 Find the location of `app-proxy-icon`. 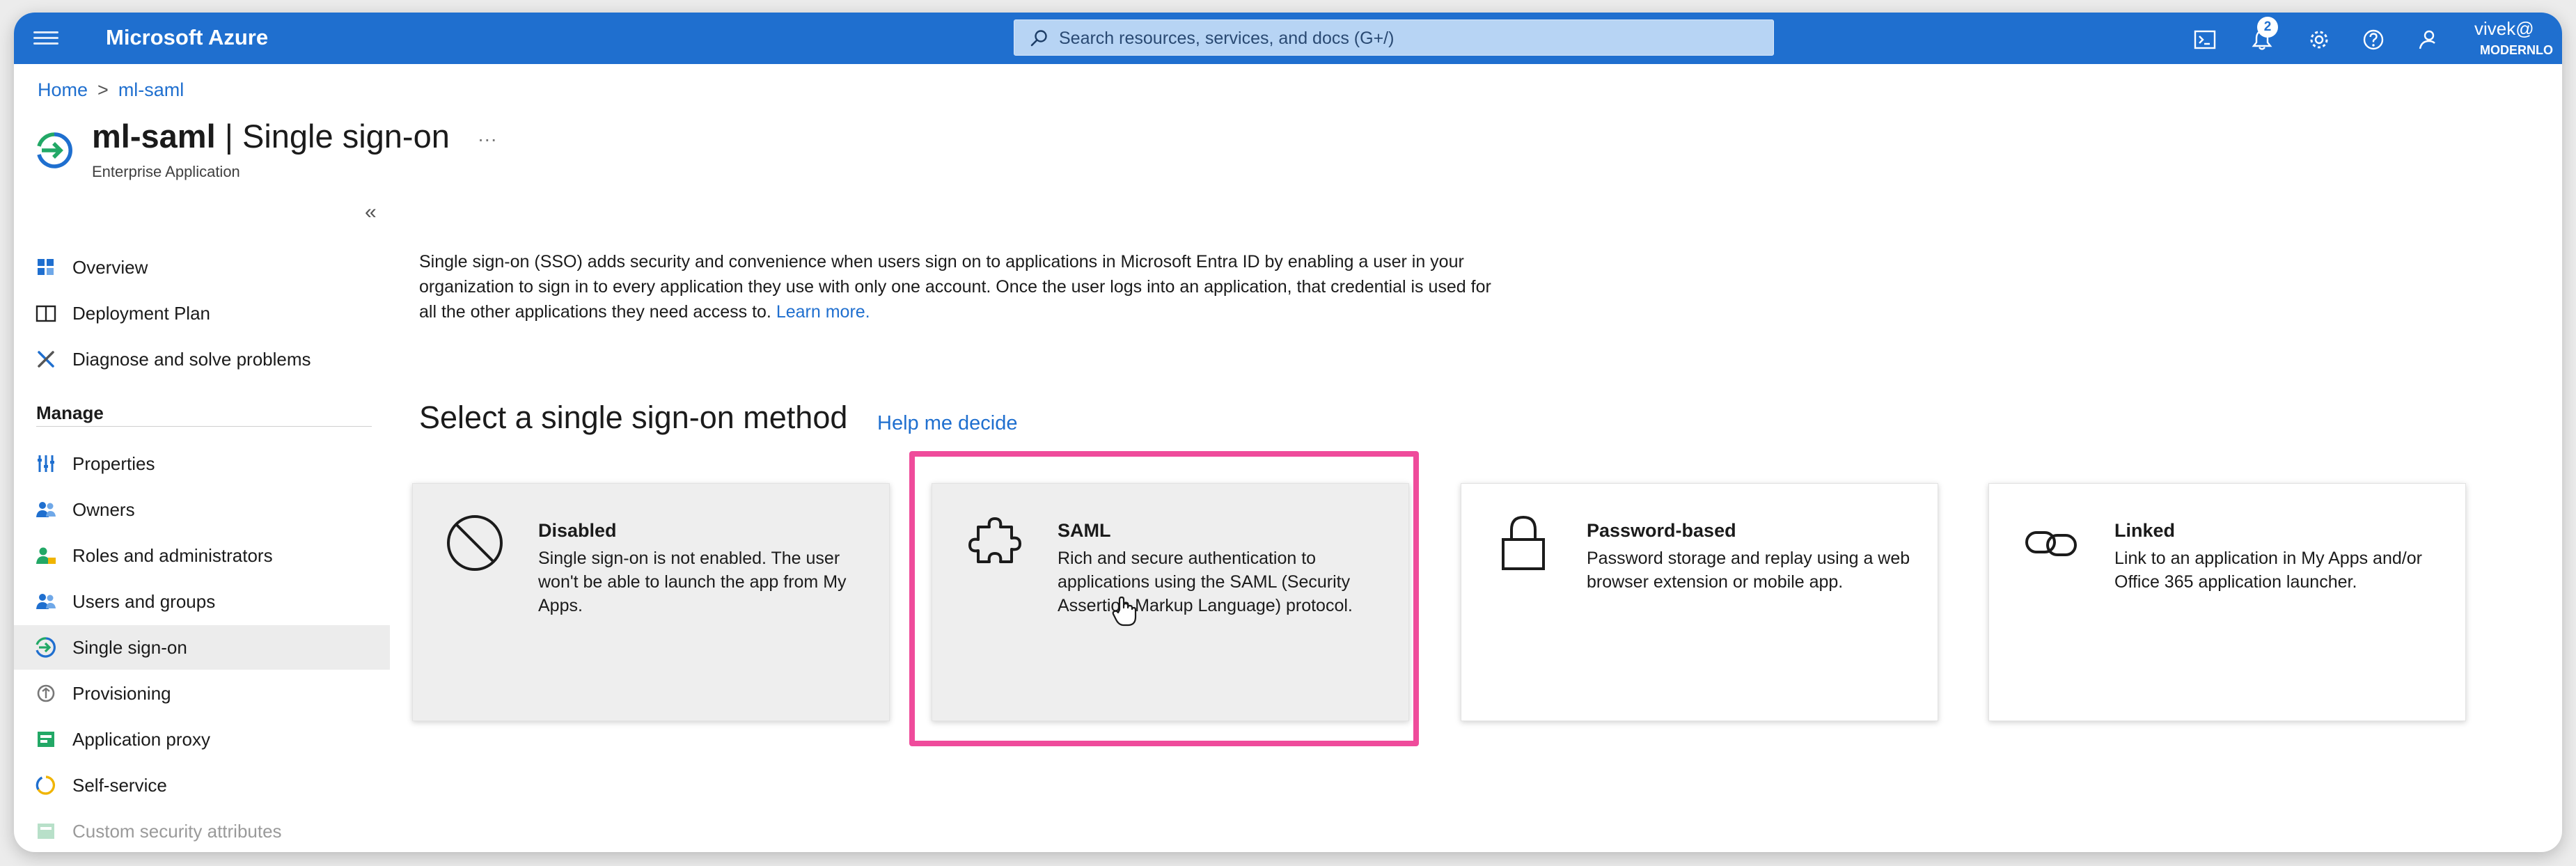

app-proxy-icon is located at coordinates (46, 740).